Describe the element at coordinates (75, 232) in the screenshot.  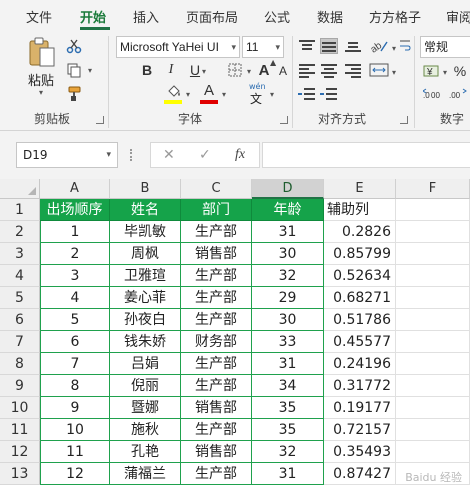
I see `table-cell: 1` at that location.